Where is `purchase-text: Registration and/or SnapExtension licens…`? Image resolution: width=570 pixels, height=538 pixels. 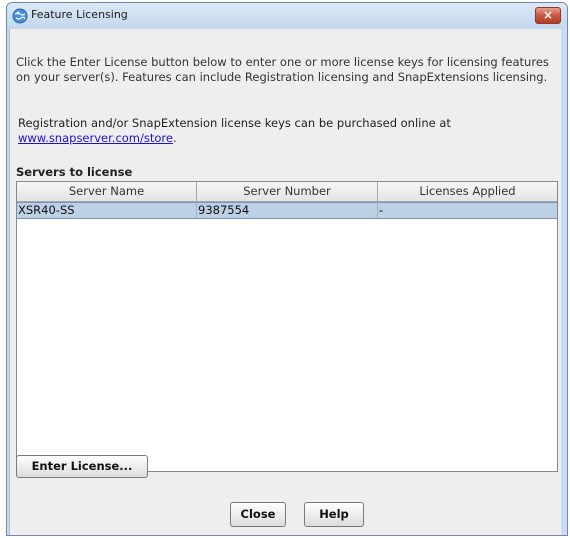 purchase-text: Registration and/or SnapExtension licens… is located at coordinates (234, 123).